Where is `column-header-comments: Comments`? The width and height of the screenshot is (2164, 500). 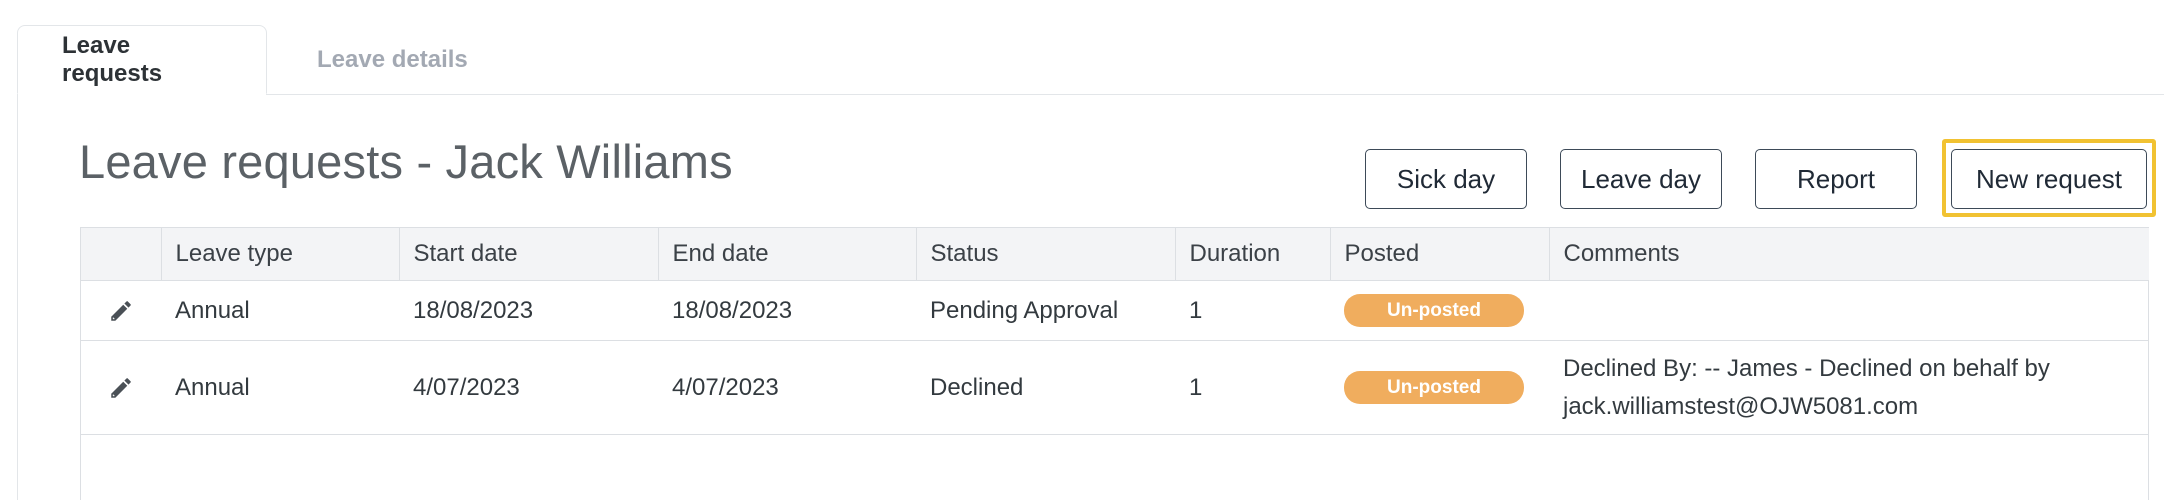
column-header-comments: Comments is located at coordinates (1848, 254).